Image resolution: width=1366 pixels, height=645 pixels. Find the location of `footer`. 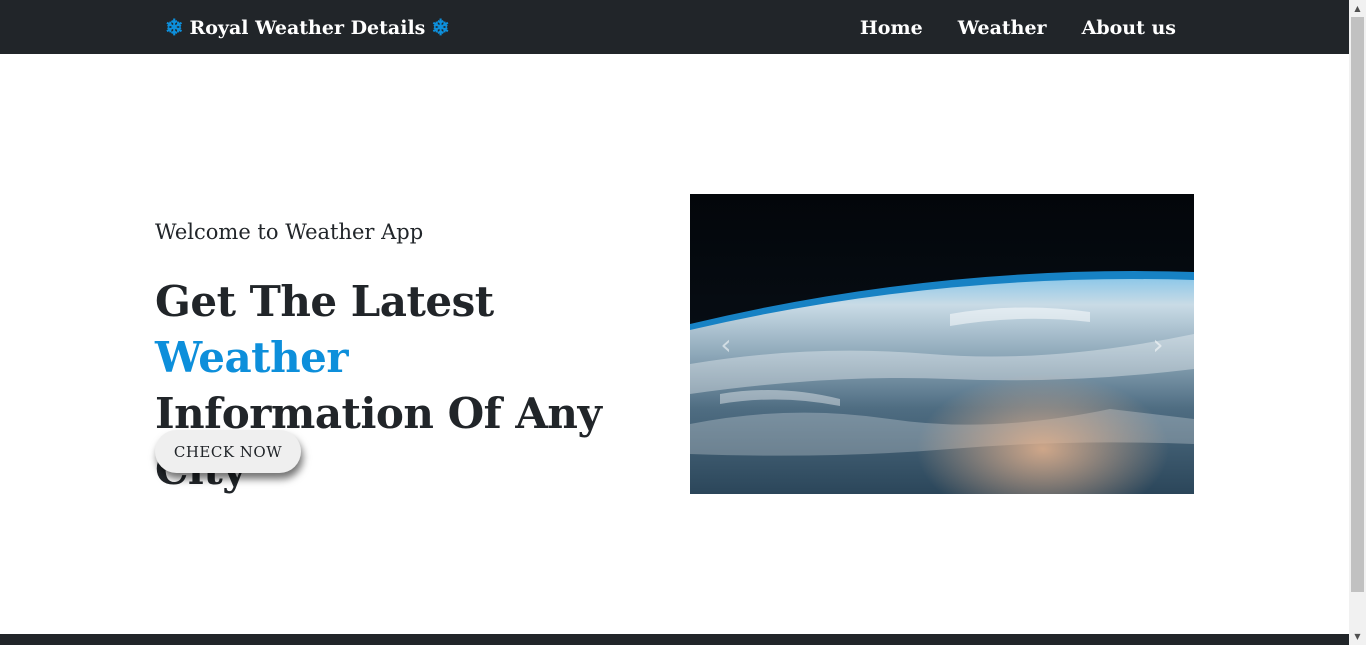

footer is located at coordinates (674, 639).